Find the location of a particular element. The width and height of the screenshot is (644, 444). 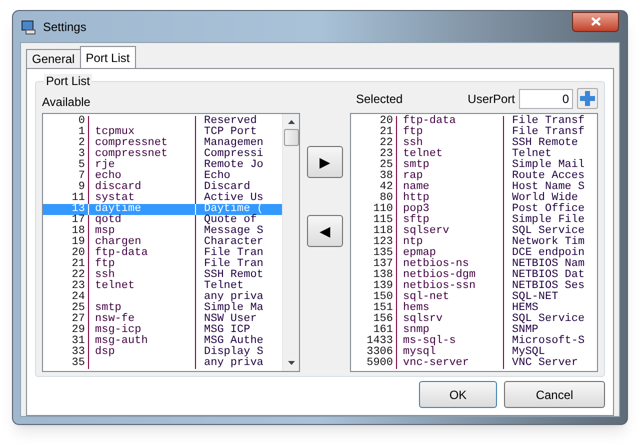

list-row: 2 compressnet Managemen is located at coordinates (162, 143).